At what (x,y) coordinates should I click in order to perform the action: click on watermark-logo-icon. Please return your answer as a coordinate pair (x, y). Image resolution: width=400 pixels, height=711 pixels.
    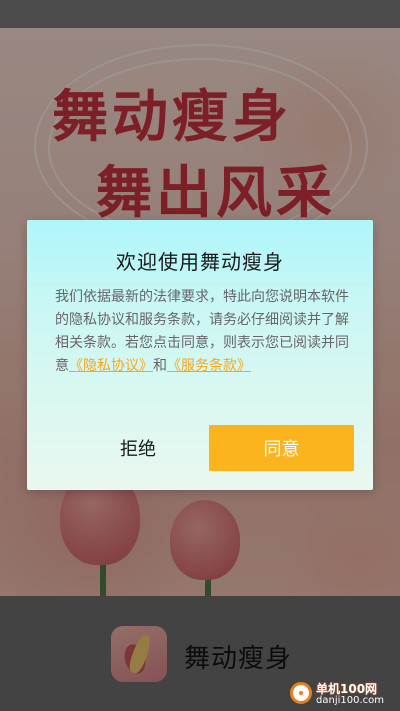
    Looking at the image, I should click on (301, 693).